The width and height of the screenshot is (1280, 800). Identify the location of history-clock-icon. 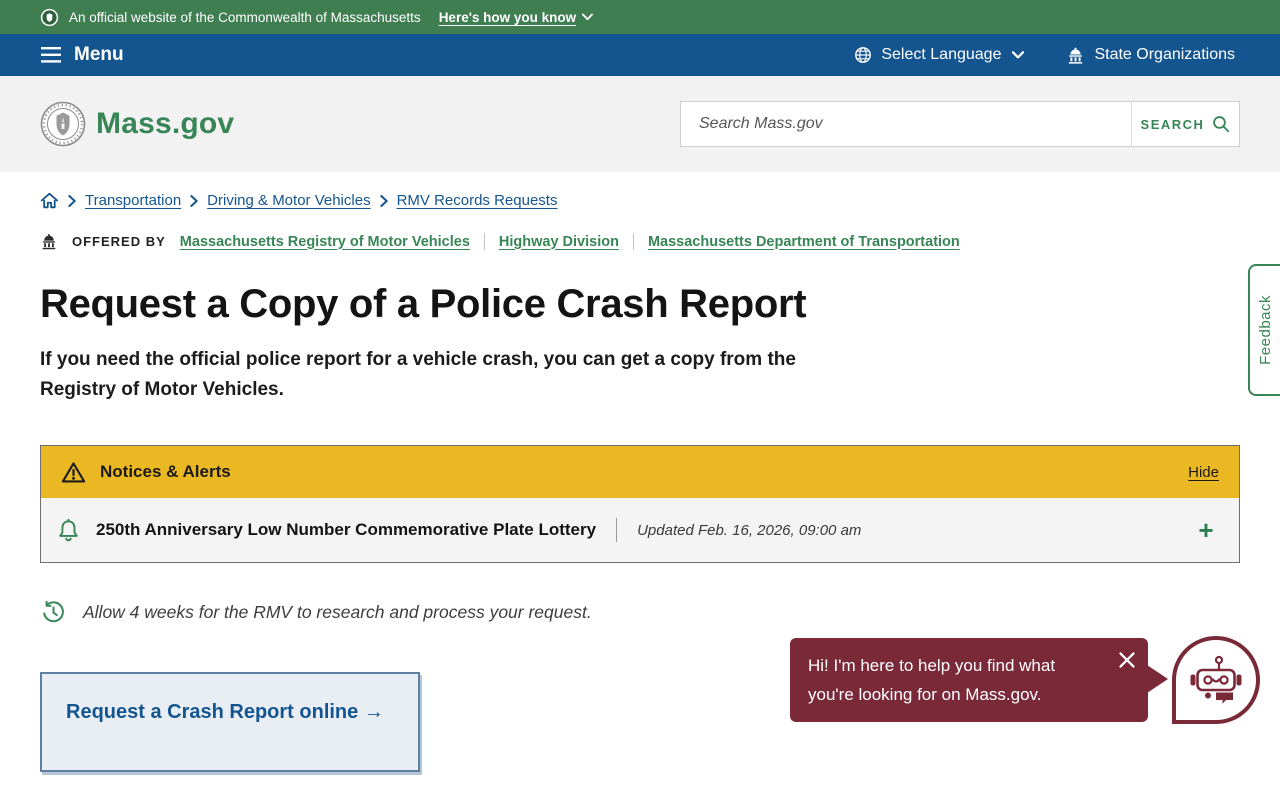
(53, 612).